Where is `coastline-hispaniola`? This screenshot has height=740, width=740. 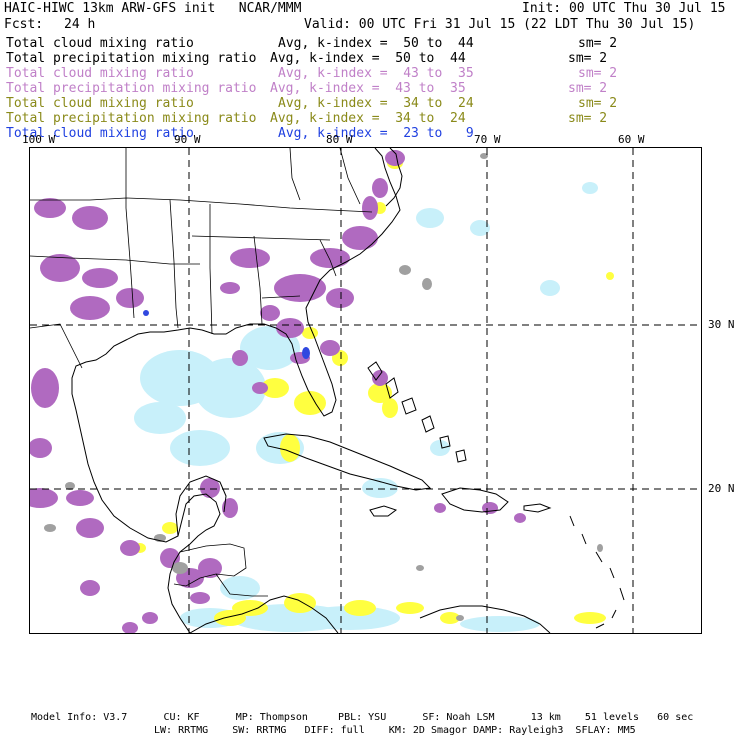 coastline-hispaniola is located at coordinates (475, 500).